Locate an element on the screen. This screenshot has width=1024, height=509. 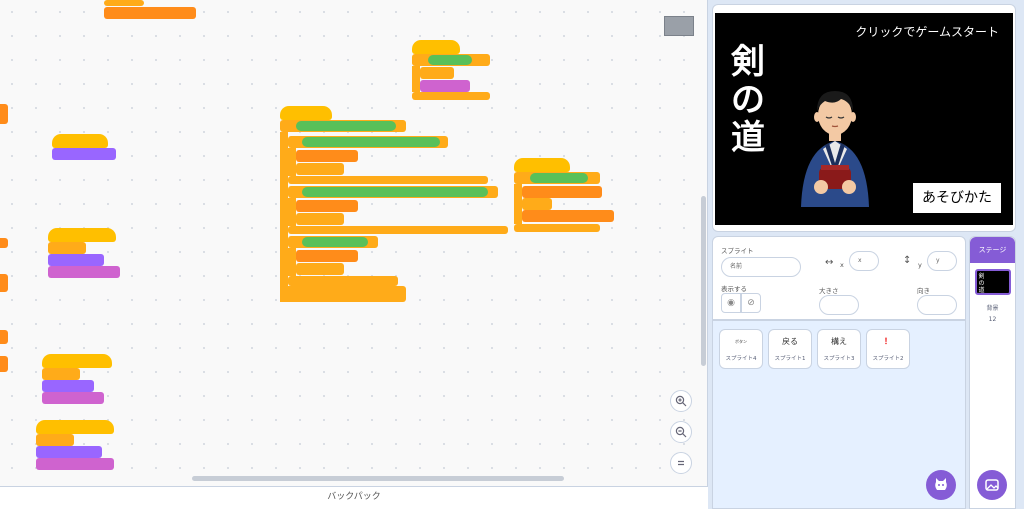
sprite-tile: 構え スプライト3 is located at coordinates (839, 349).